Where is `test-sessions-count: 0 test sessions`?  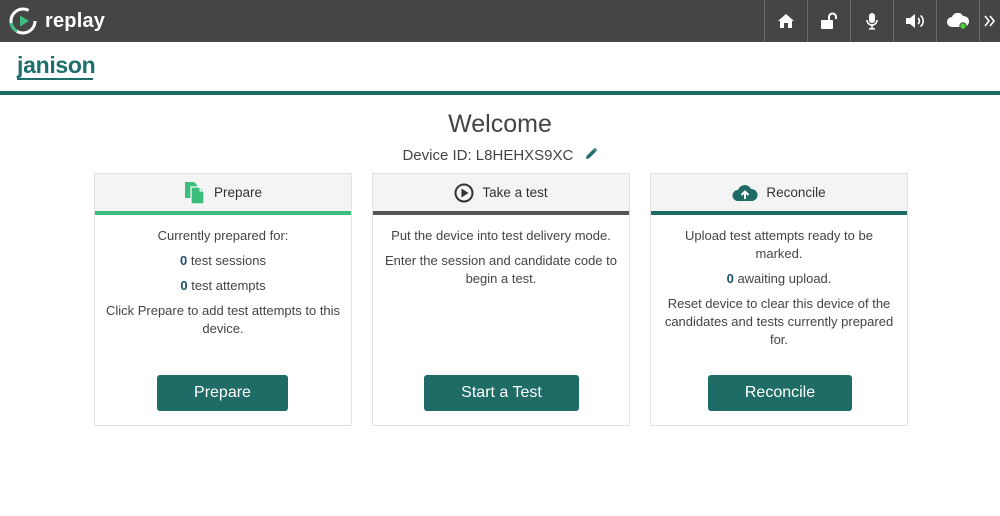
test-sessions-count: 0 test sessions is located at coordinates (223, 260).